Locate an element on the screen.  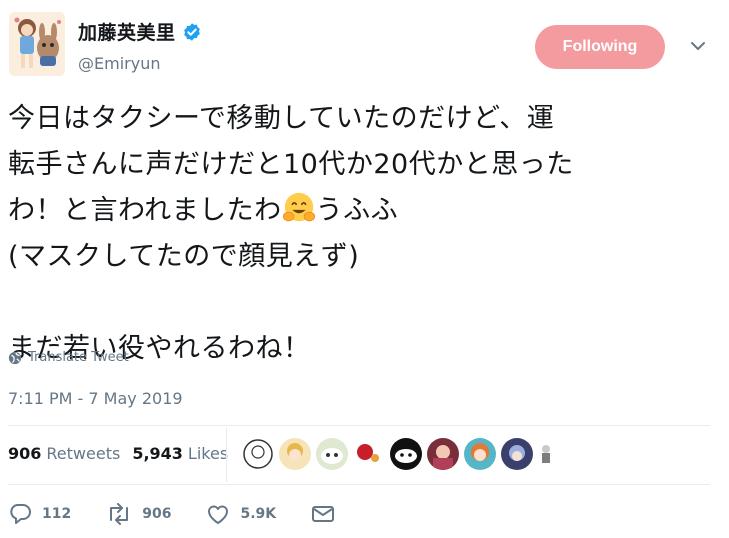
translate-tweet-link: Translate Tweet is located at coordinates (68, 357).